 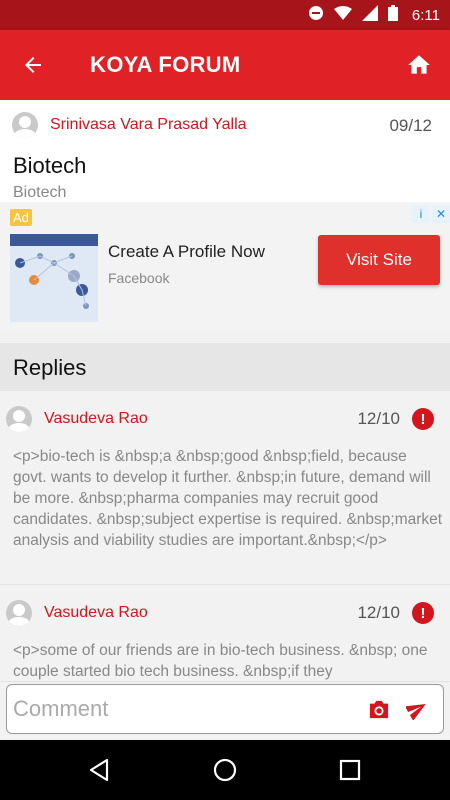 I want to click on comment-input, so click(x=183, y=709).